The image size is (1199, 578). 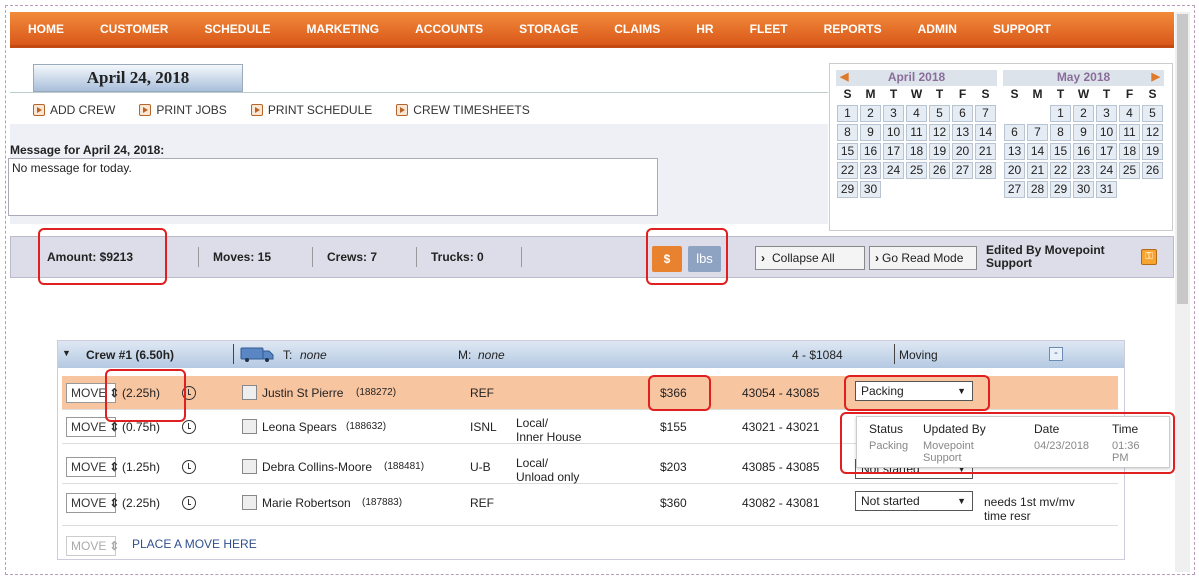 I want to click on vertical-scrollbar, so click(x=1182, y=292).